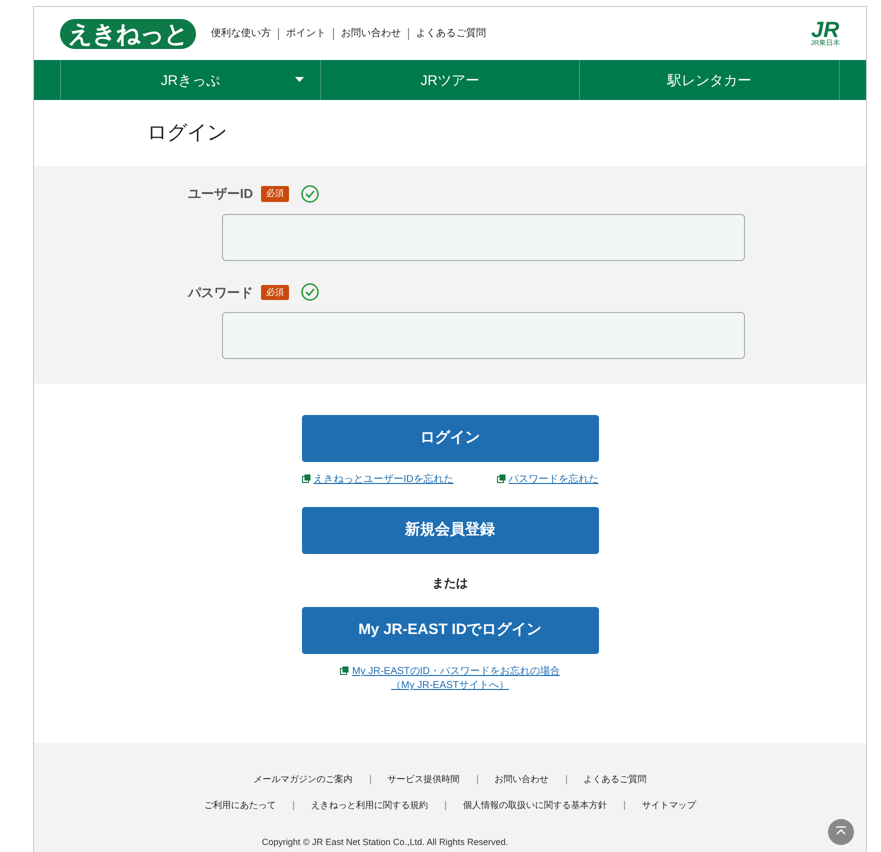 The image size is (881, 852). What do you see at coordinates (841, 832) in the screenshot?
I see `scroll-top-button` at bounding box center [841, 832].